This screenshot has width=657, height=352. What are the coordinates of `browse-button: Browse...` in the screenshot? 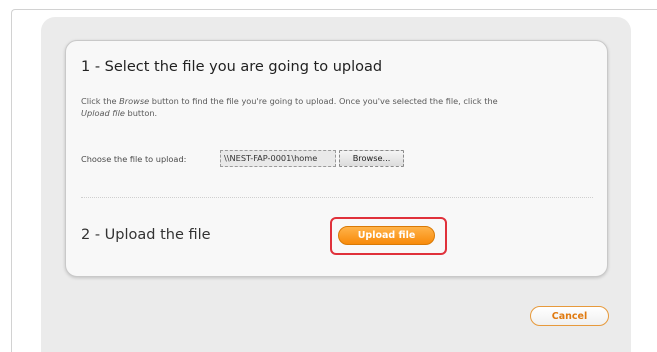 It's located at (371, 158).